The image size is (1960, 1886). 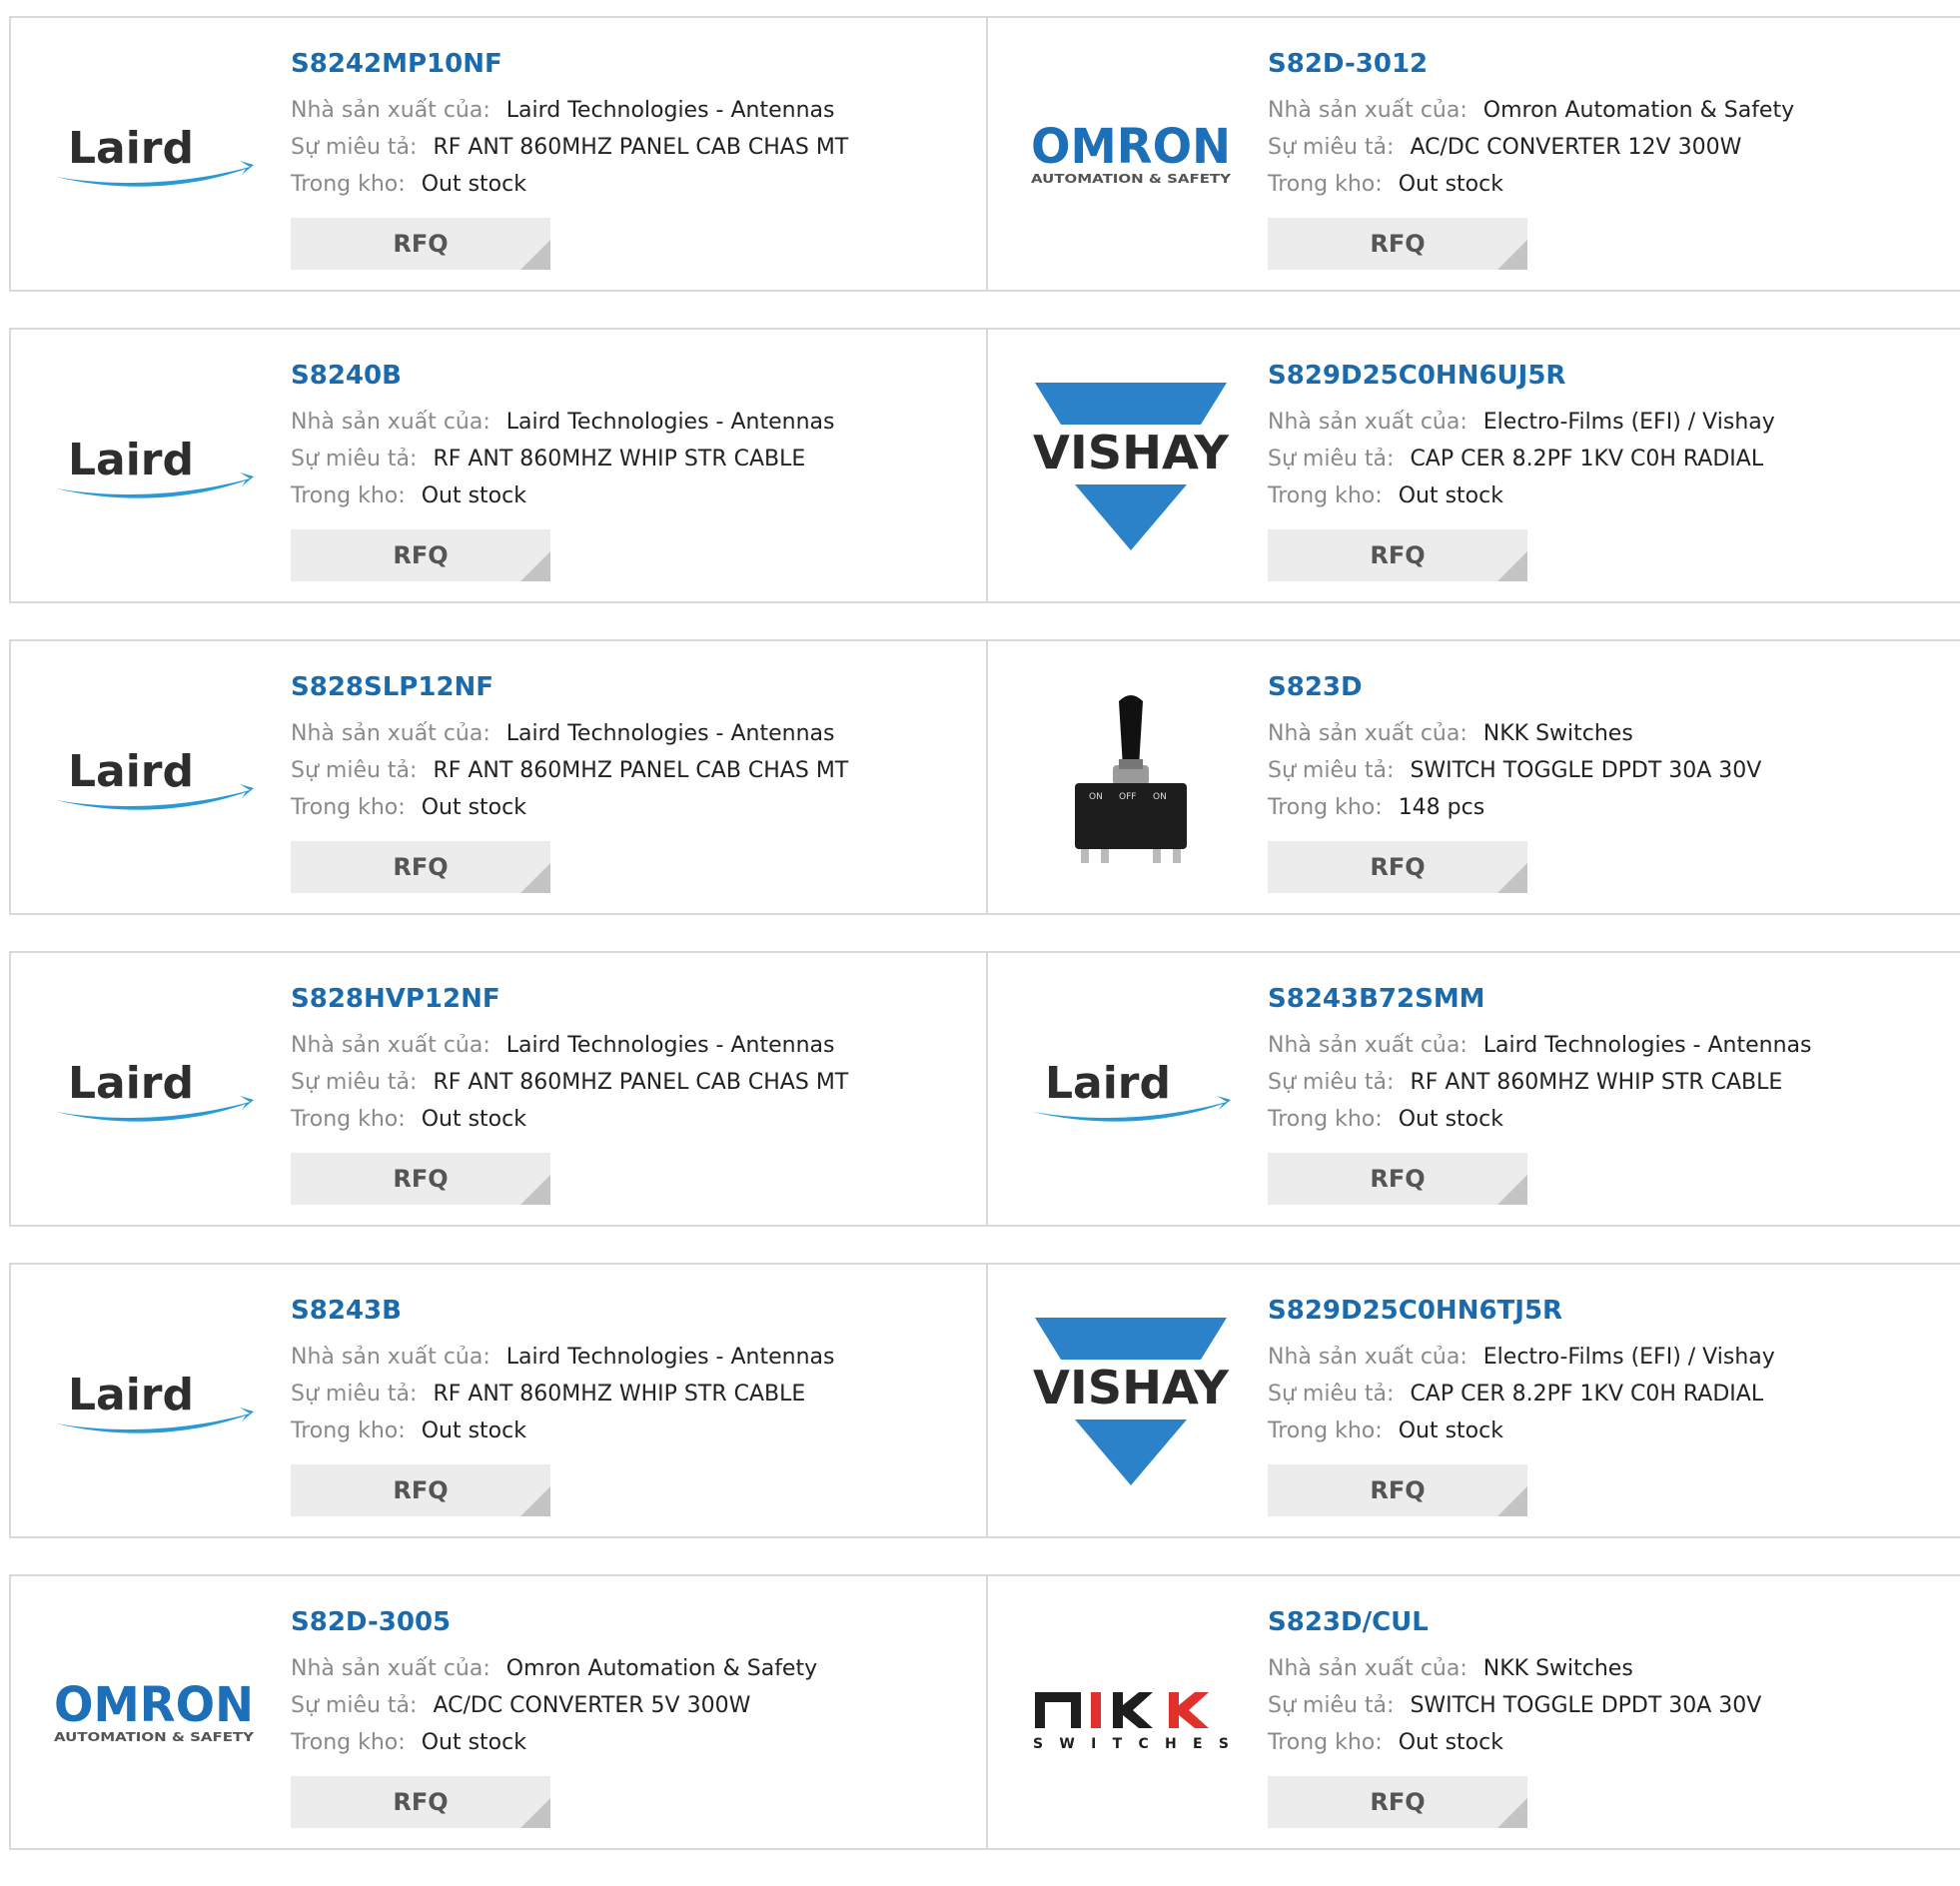 What do you see at coordinates (1441, 807) in the screenshot?
I see `stock-value: 148 pcs` at bounding box center [1441, 807].